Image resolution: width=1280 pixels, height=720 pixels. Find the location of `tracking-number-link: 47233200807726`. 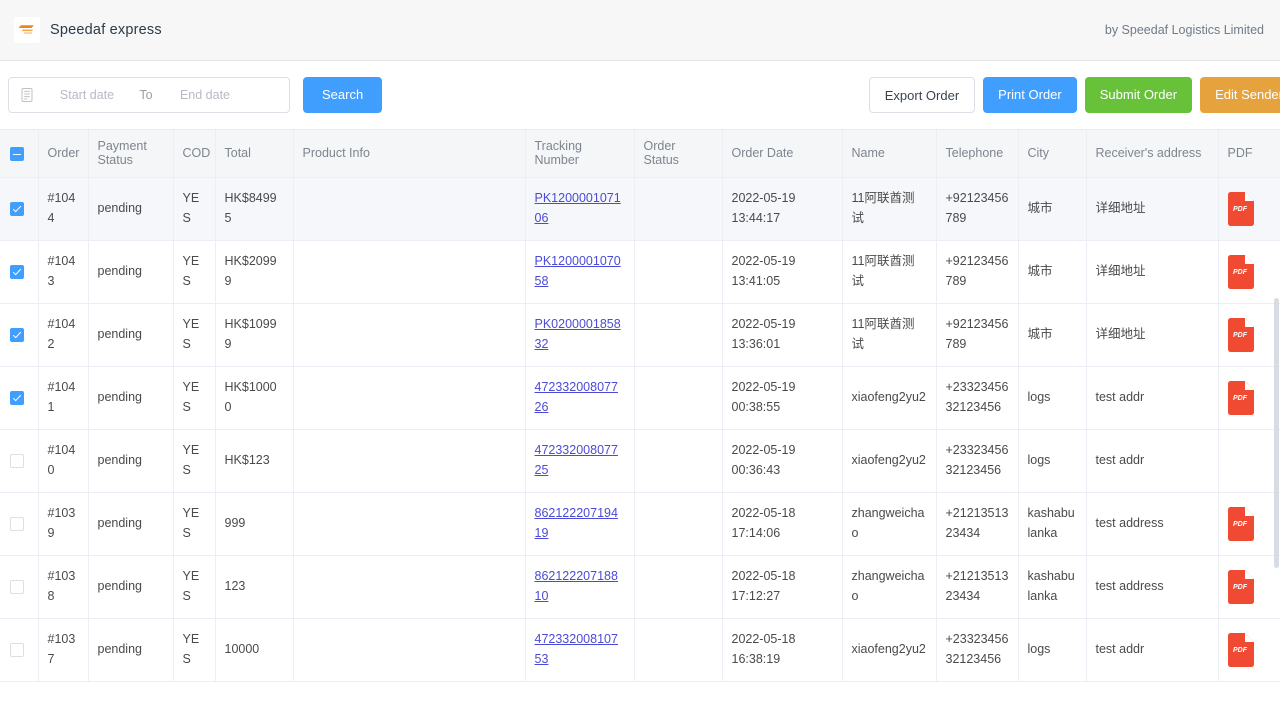

tracking-number-link: 47233200807726 is located at coordinates (576, 396).